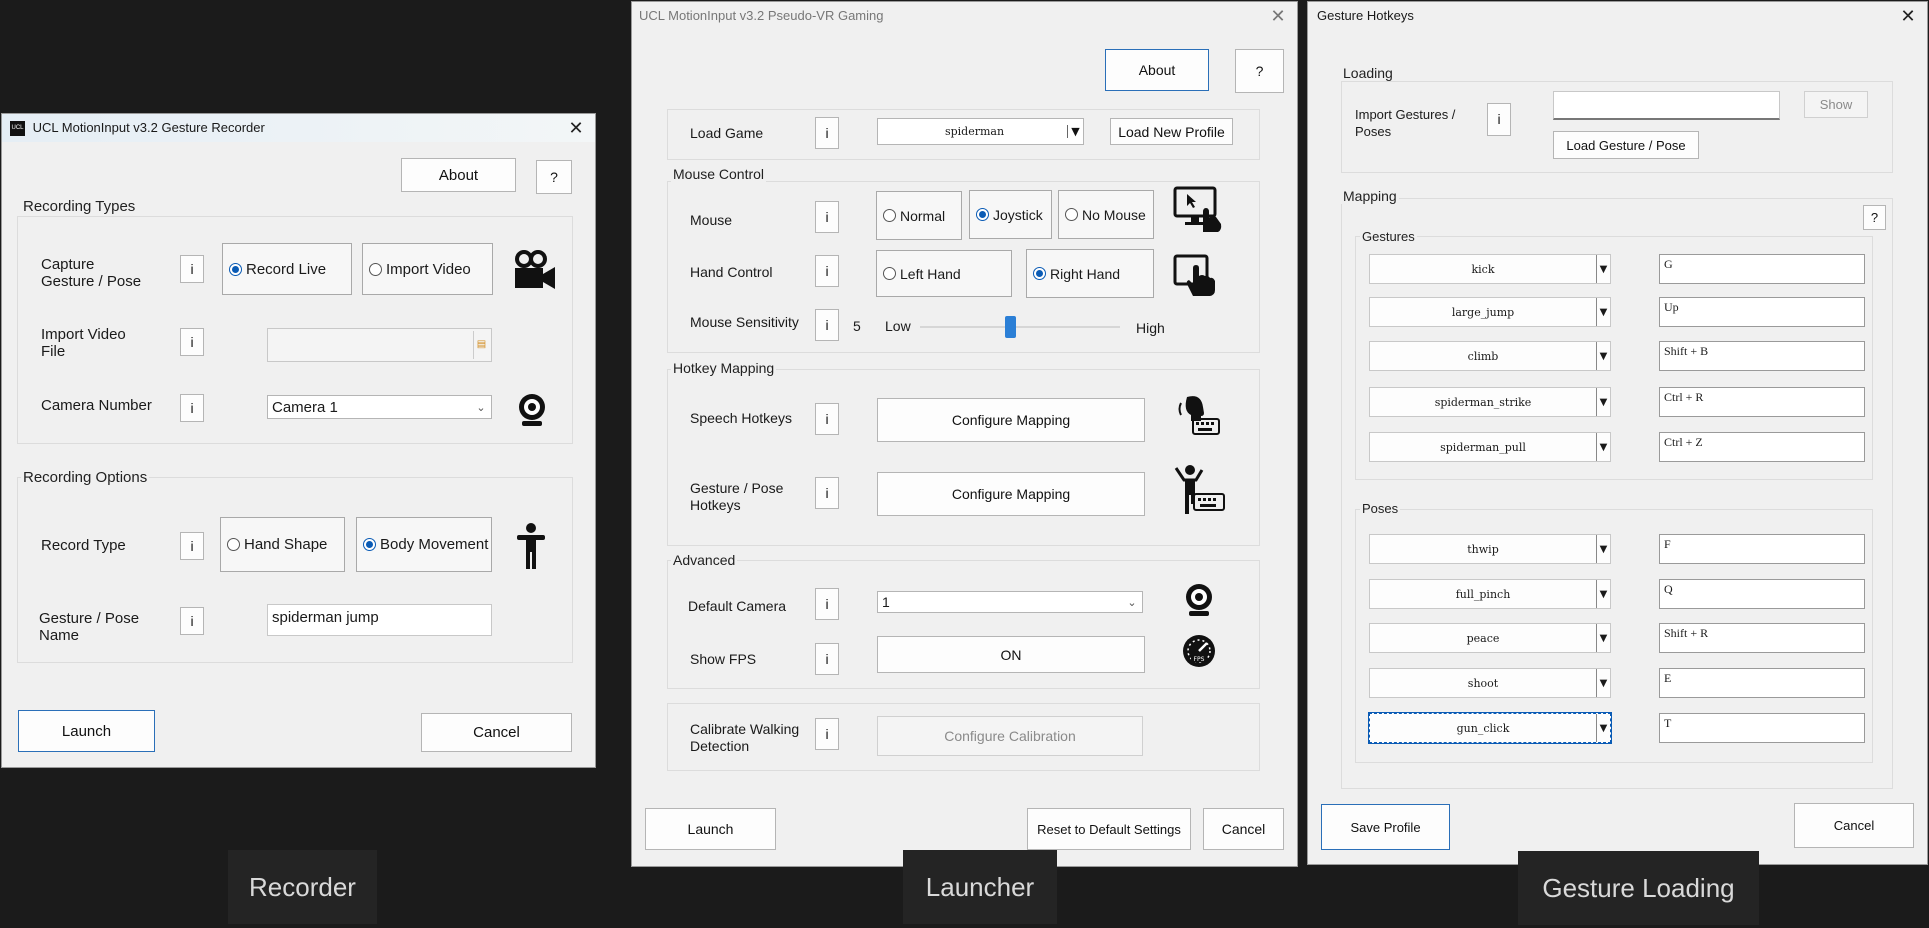 This screenshot has width=1929, height=928. Describe the element at coordinates (1762, 402) in the screenshot. I see `gesture-hotkey-input: Ctrl + R` at that location.